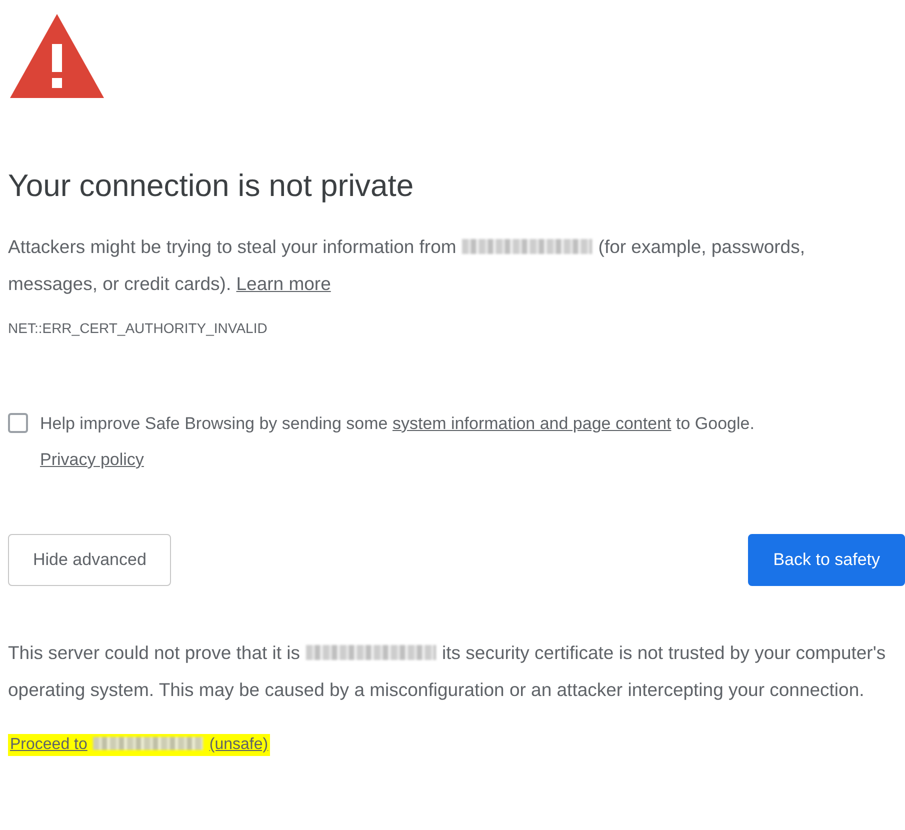 The height and width of the screenshot is (830, 905). Describe the element at coordinates (211, 186) in the screenshot. I see `page-heading: Your connection is not private` at that location.